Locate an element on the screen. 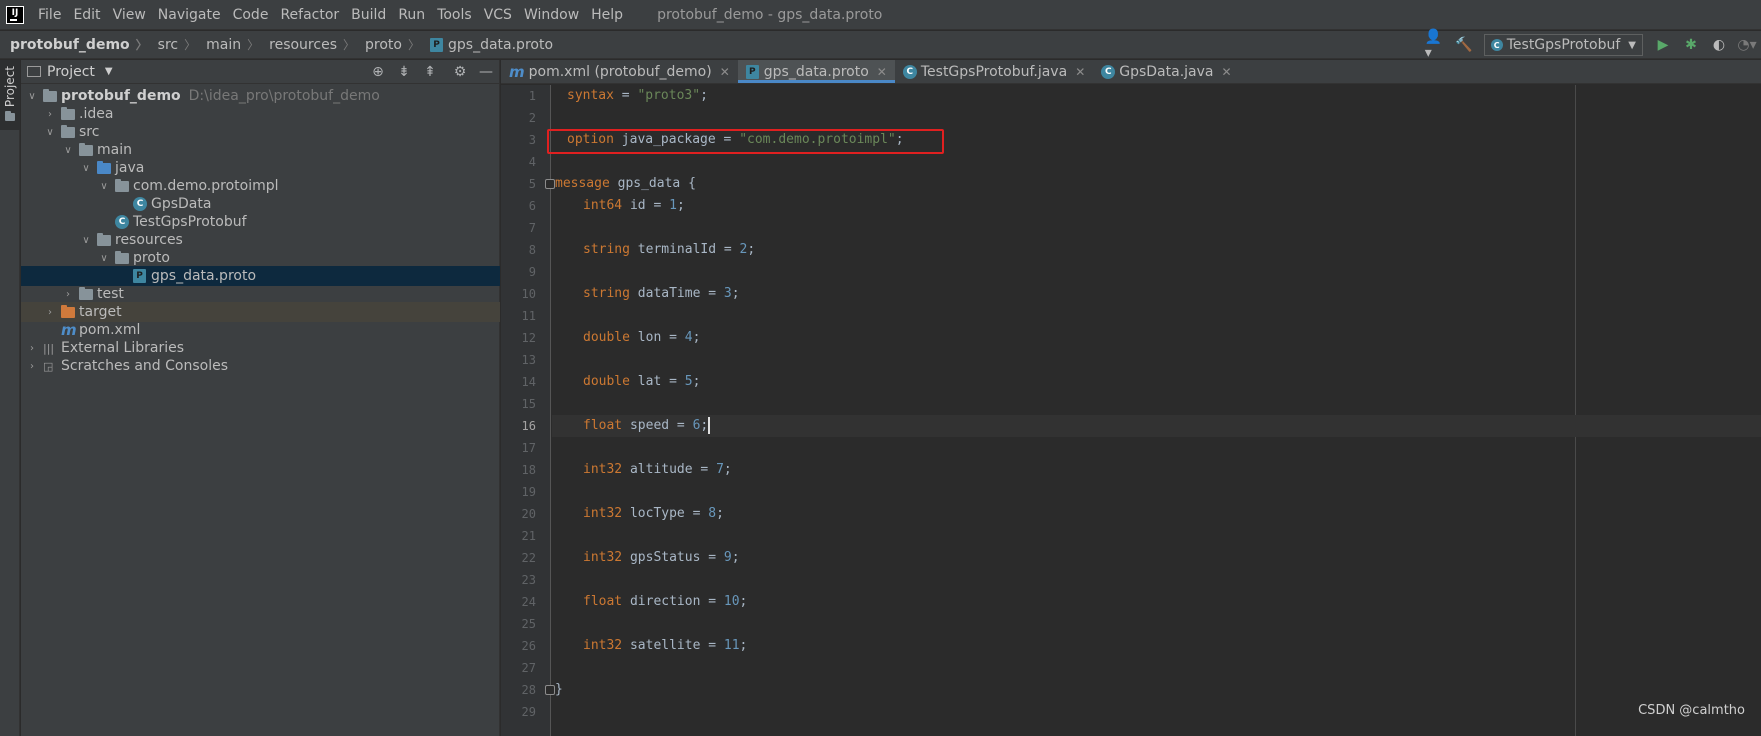 This screenshot has height=736, width=1761. line-number: 18 is located at coordinates (528, 470).